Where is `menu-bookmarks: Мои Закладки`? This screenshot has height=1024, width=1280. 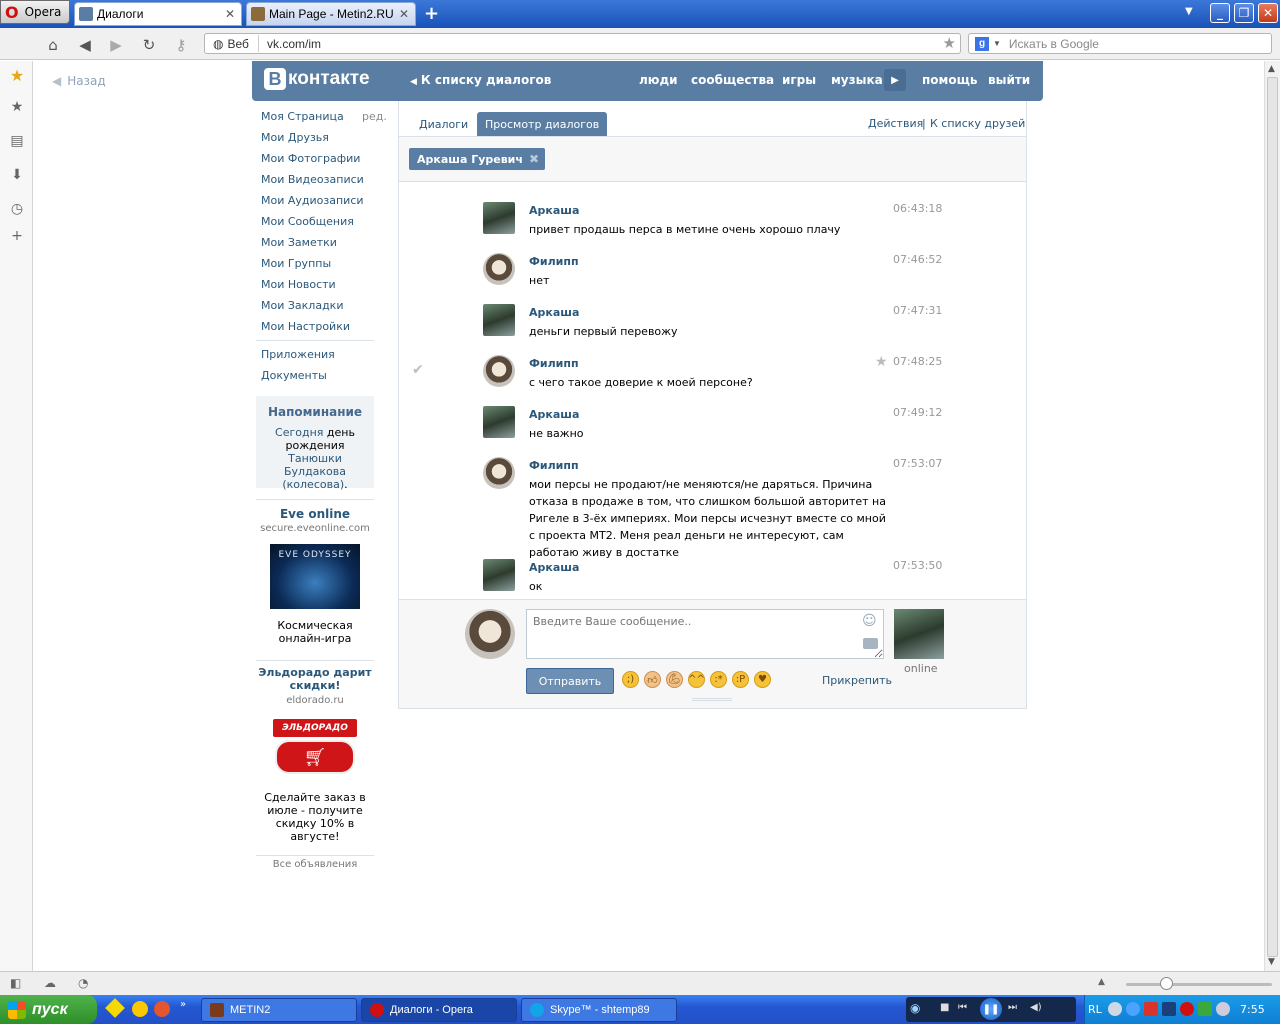
menu-bookmarks: Мои Закладки is located at coordinates (302, 305).